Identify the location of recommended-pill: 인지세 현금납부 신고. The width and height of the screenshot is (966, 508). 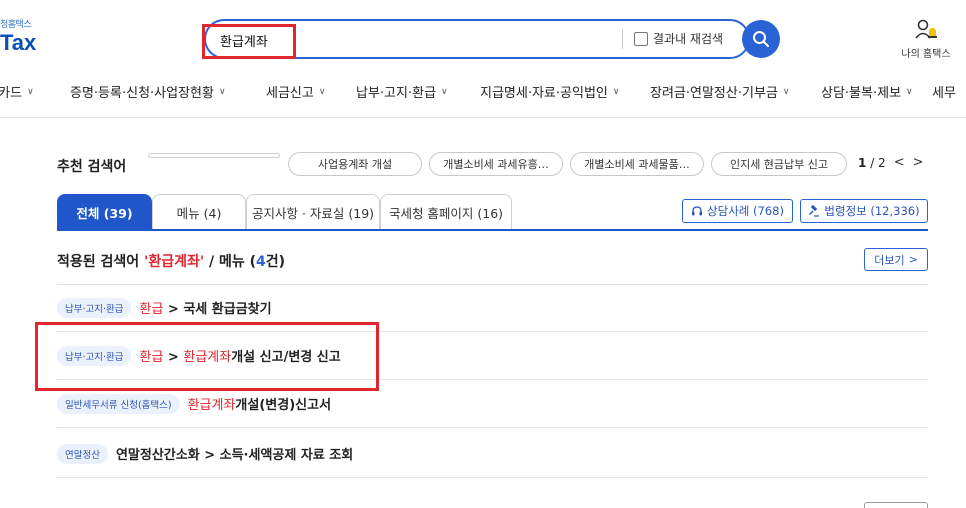
(779, 164).